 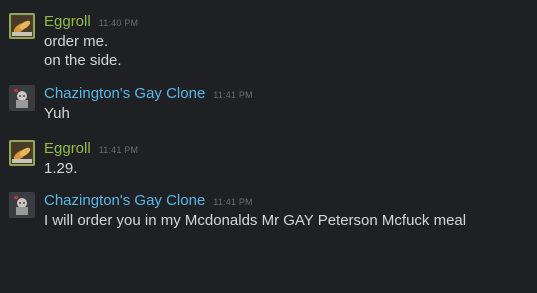 I want to click on message-text: 1.29., so click(x=61, y=168).